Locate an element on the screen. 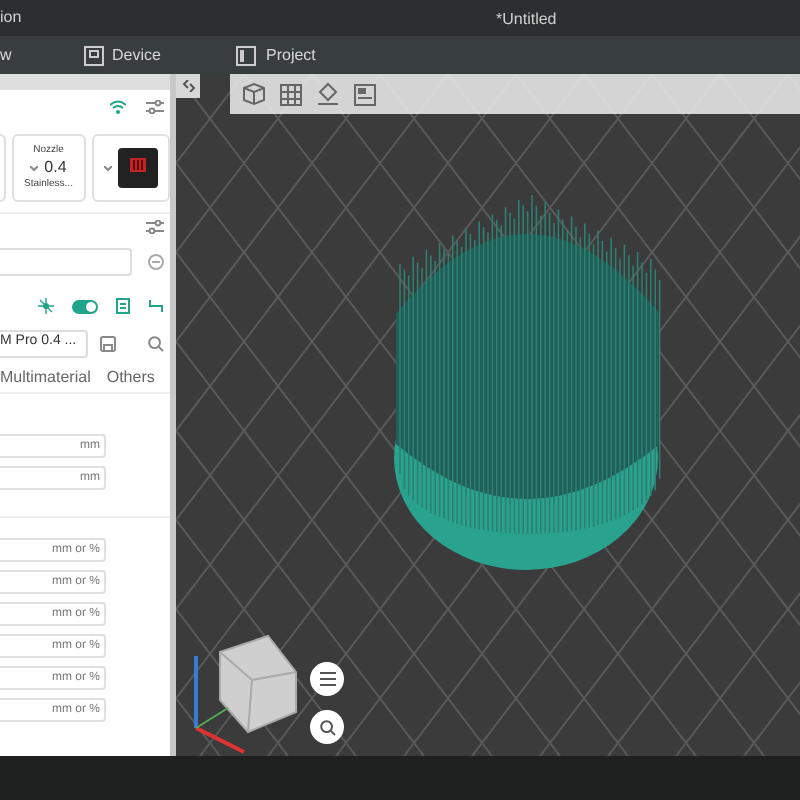 The height and width of the screenshot is (800, 800). layout-icon is located at coordinates (365, 94).